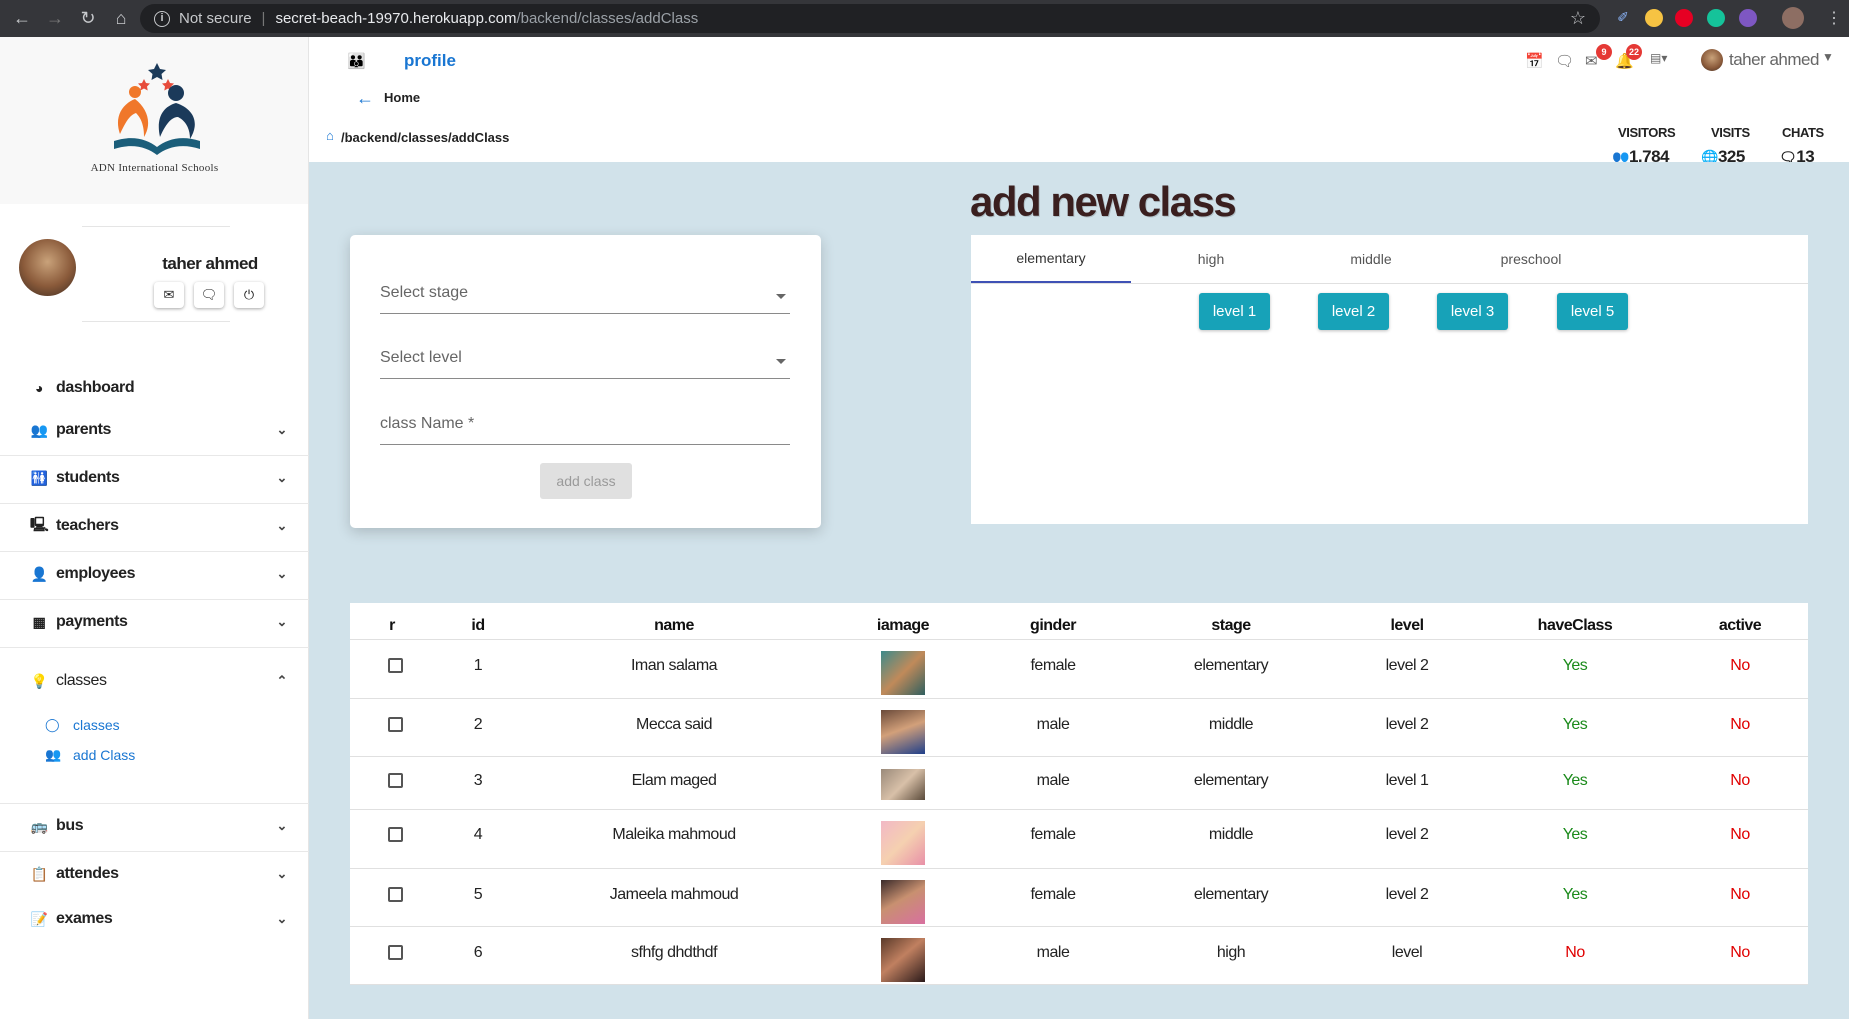 This screenshot has height=1019, width=1849. Describe the element at coordinates (210, 263) in the screenshot. I see `sidebar-user-name: taher ahmed` at that location.